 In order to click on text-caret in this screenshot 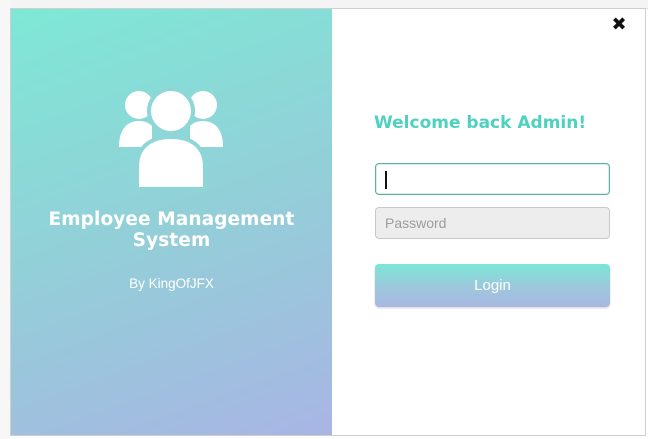, I will do `click(386, 180)`.